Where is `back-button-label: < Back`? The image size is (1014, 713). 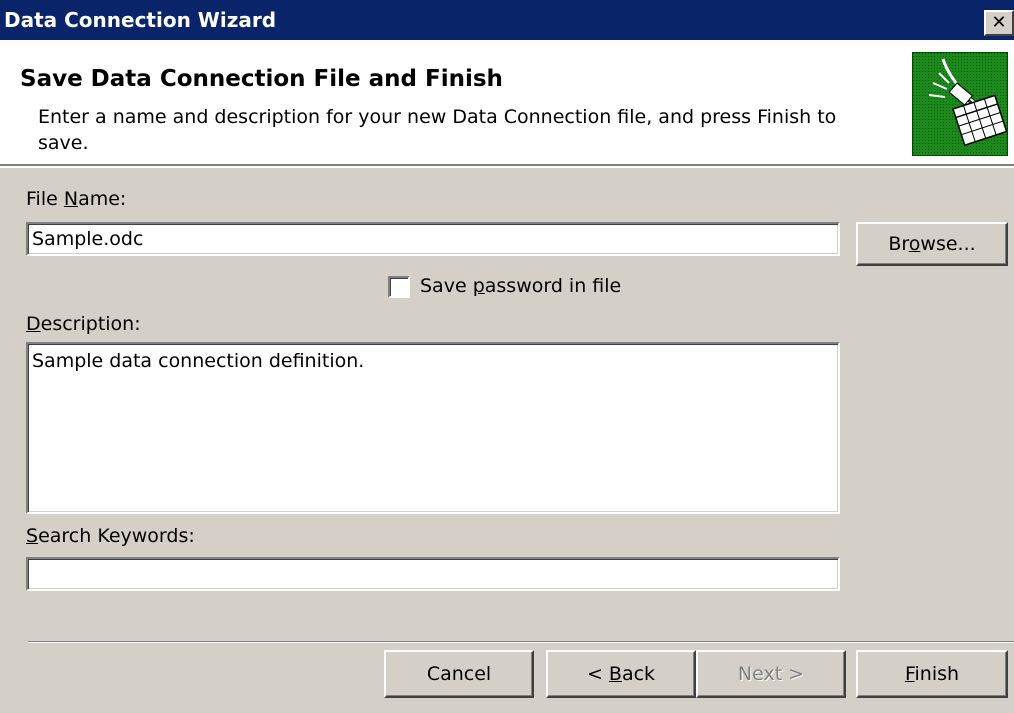
back-button-label: < Back is located at coordinates (621, 674).